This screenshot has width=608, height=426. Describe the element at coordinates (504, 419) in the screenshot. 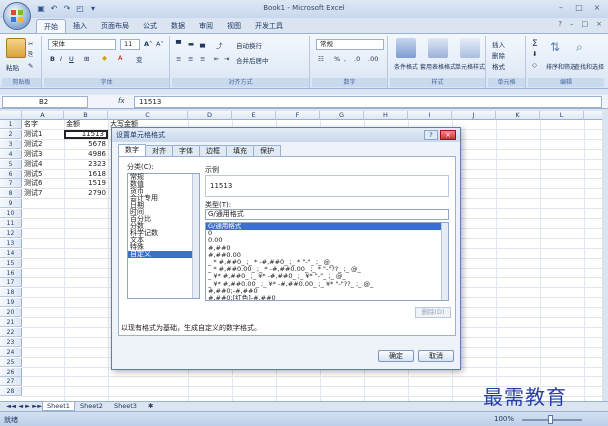

I see `zoom-level: 100%` at that location.